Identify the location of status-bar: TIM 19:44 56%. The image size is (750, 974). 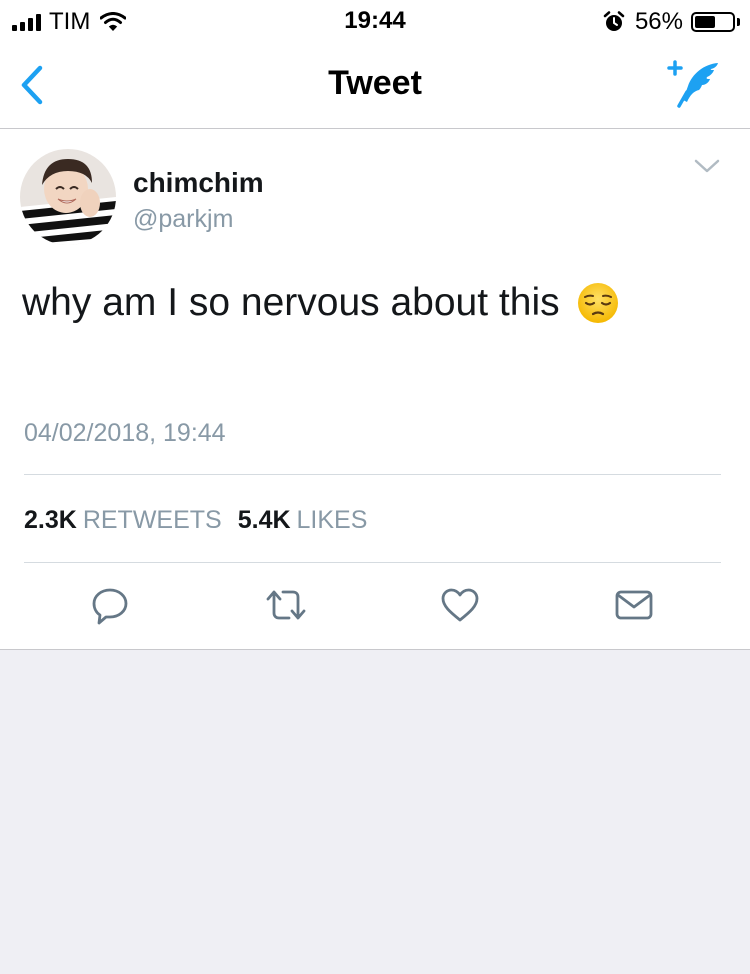
(375, 21).